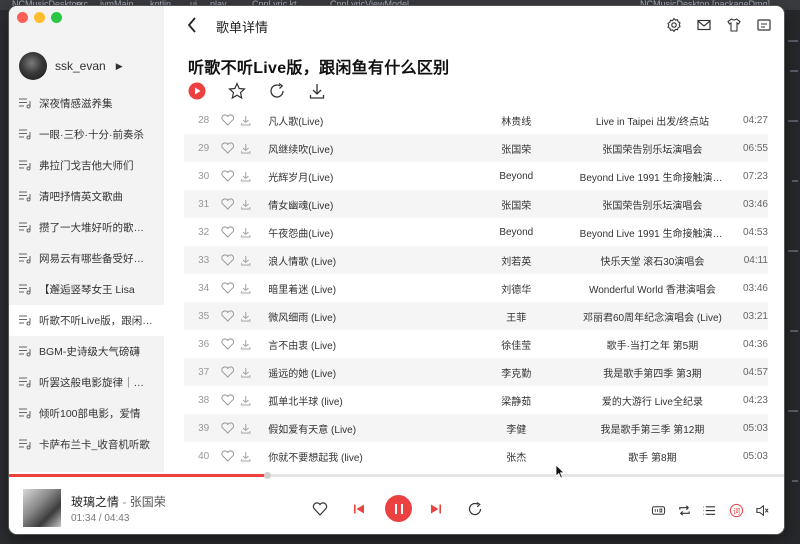 Image resolution: width=800 pixels, height=544 pixels. What do you see at coordinates (653, 120) in the screenshot?
I see `track-album: Live in Taipei 出发/终点站` at bounding box center [653, 120].